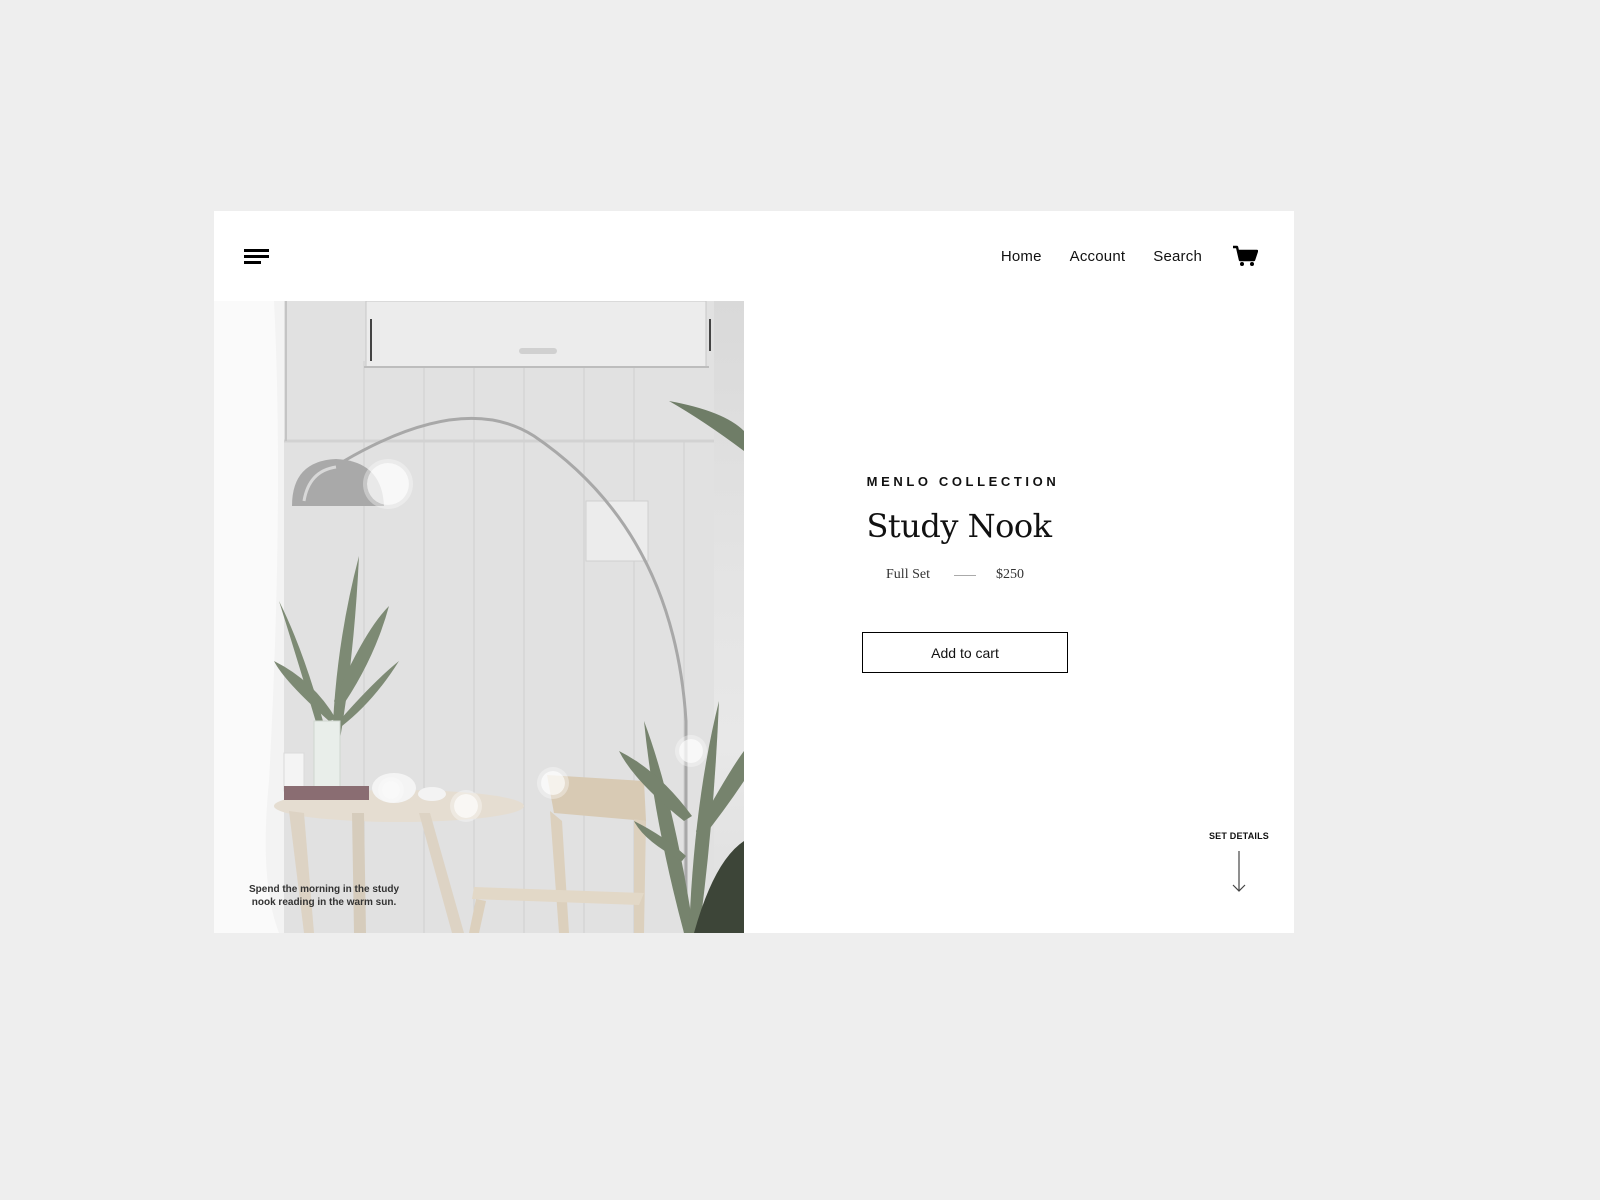 The width and height of the screenshot is (1600, 1200). Describe the element at coordinates (1009, 574) in the screenshot. I see `price: $250` at that location.